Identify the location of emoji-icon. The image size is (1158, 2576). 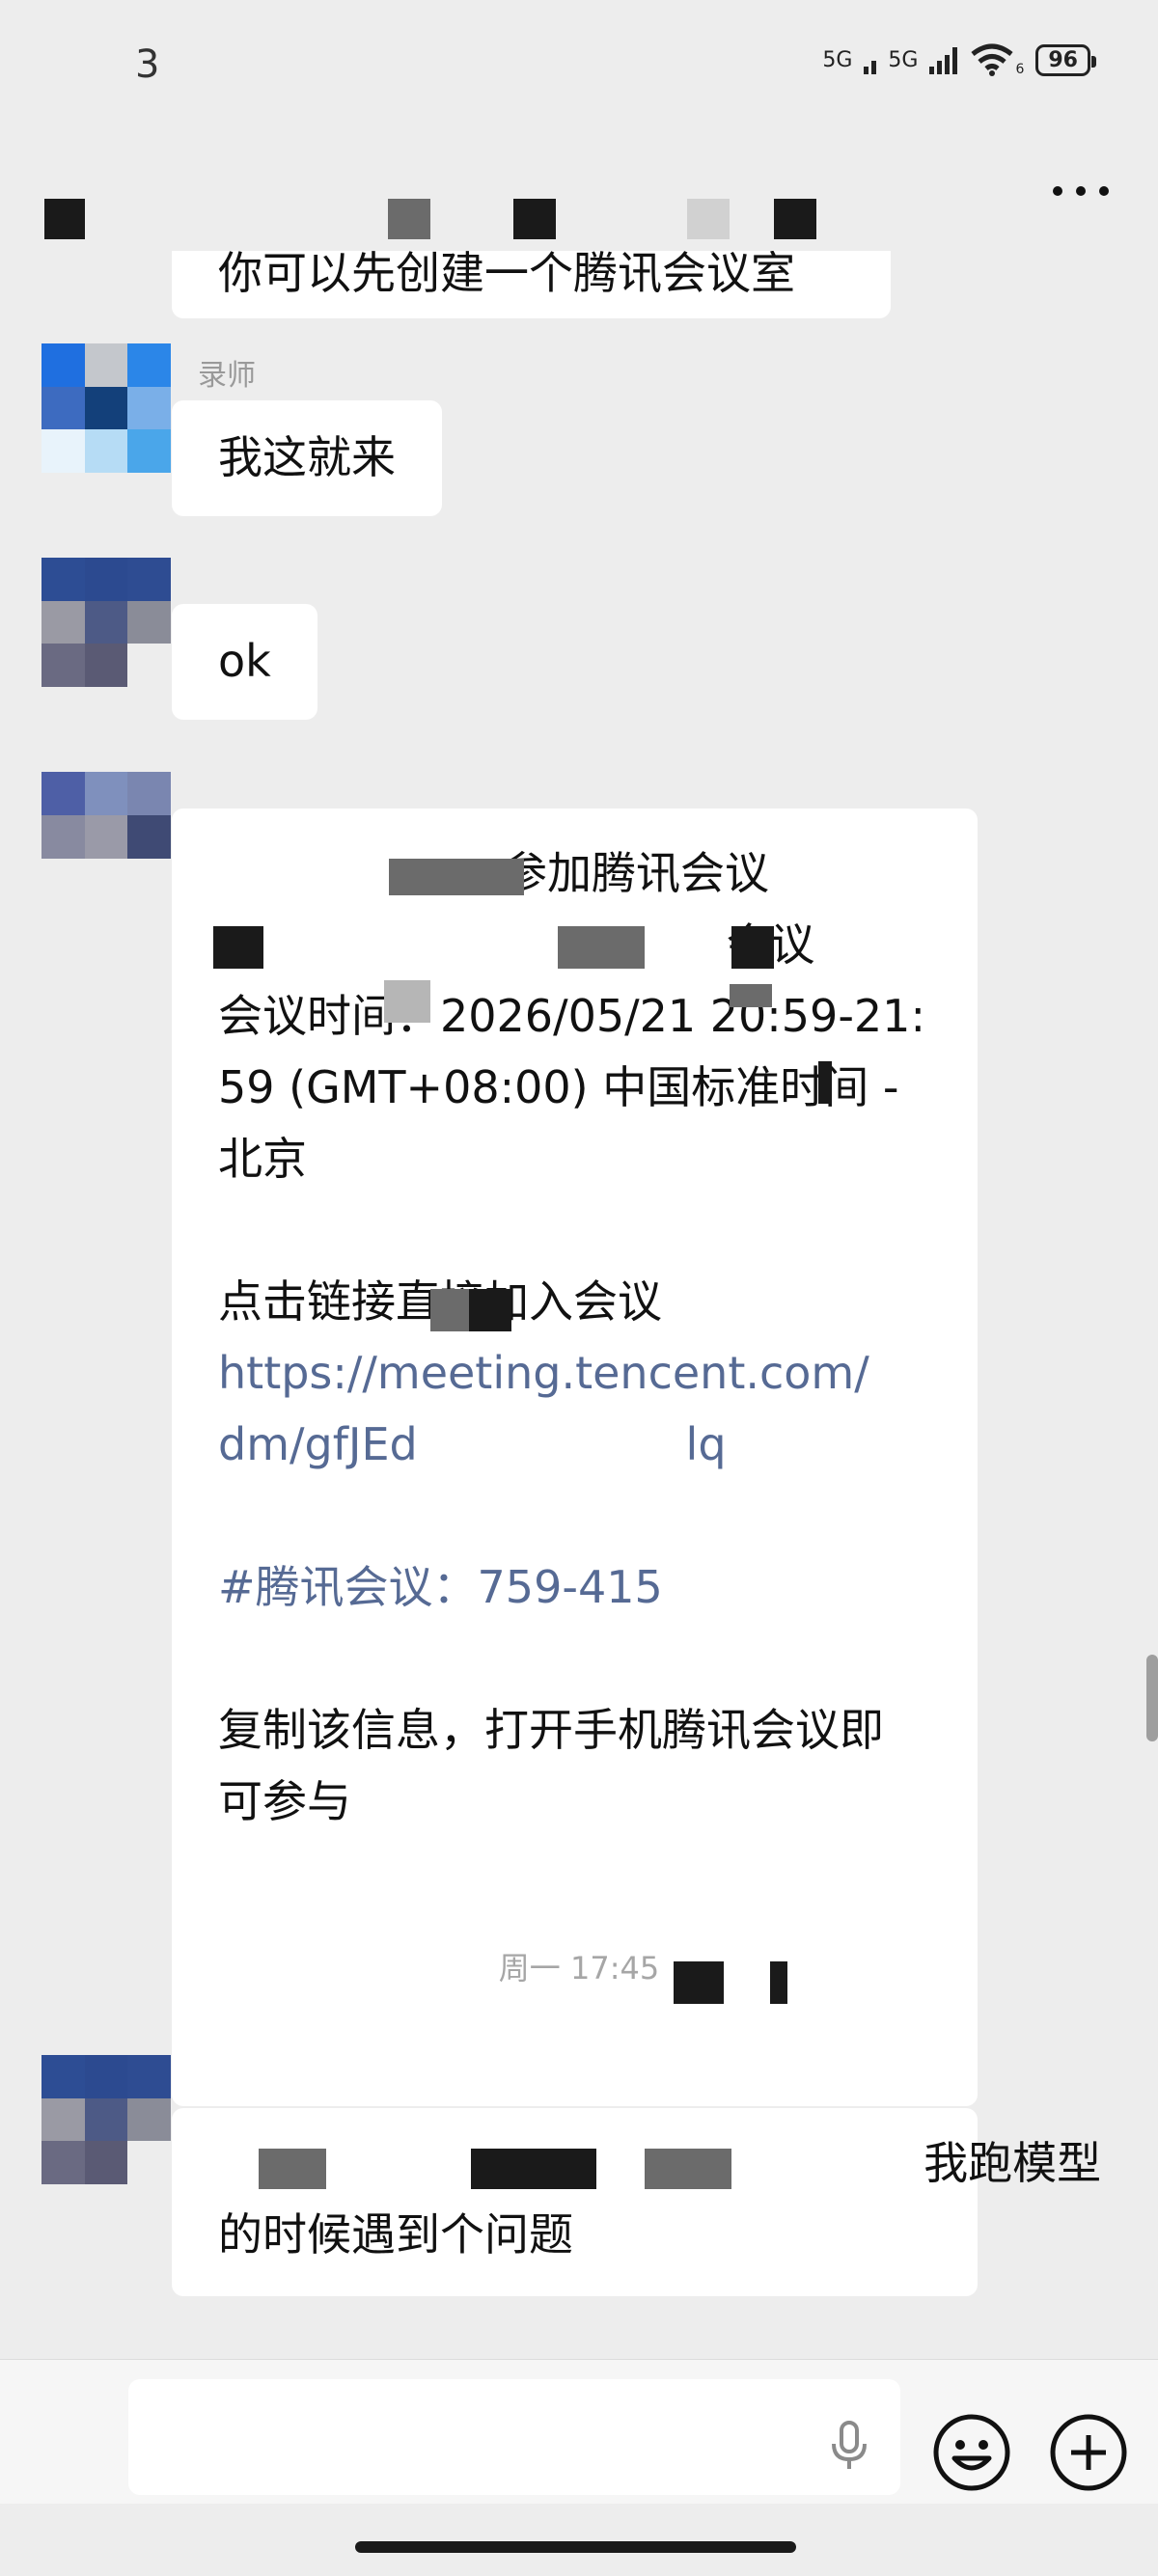
(971, 2453).